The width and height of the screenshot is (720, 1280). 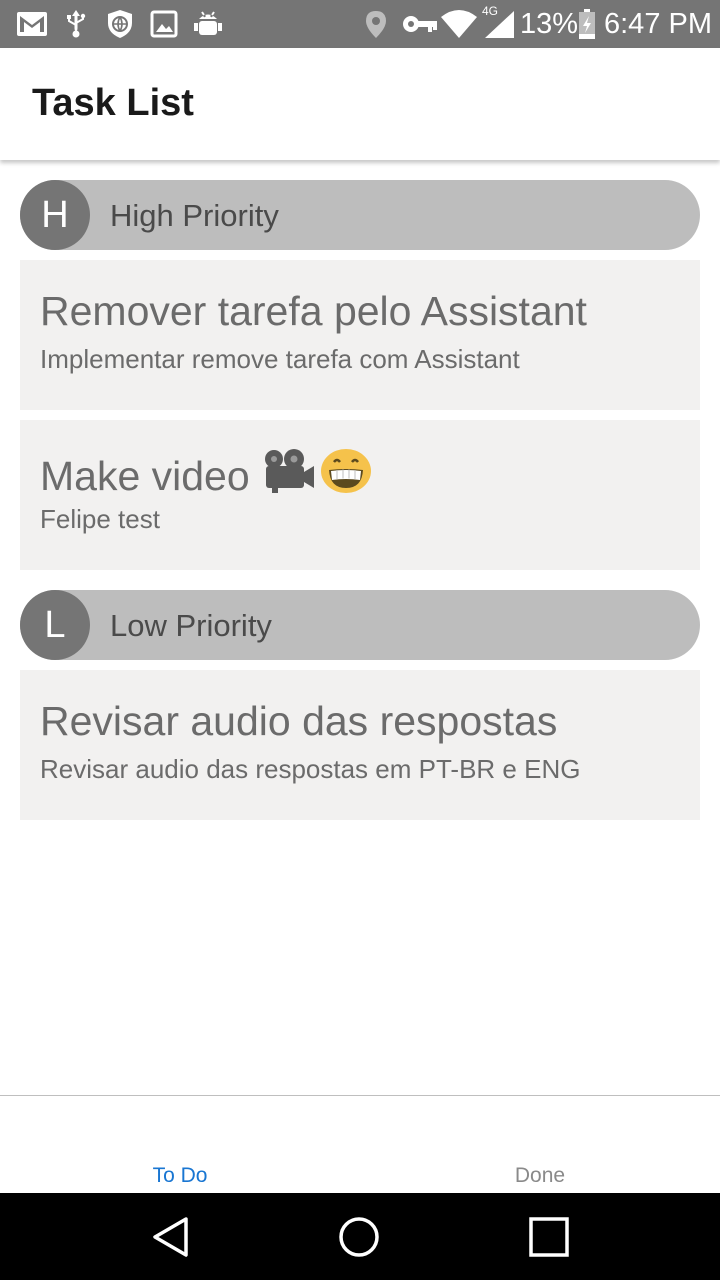 I want to click on key-icon, so click(x=420, y=24).